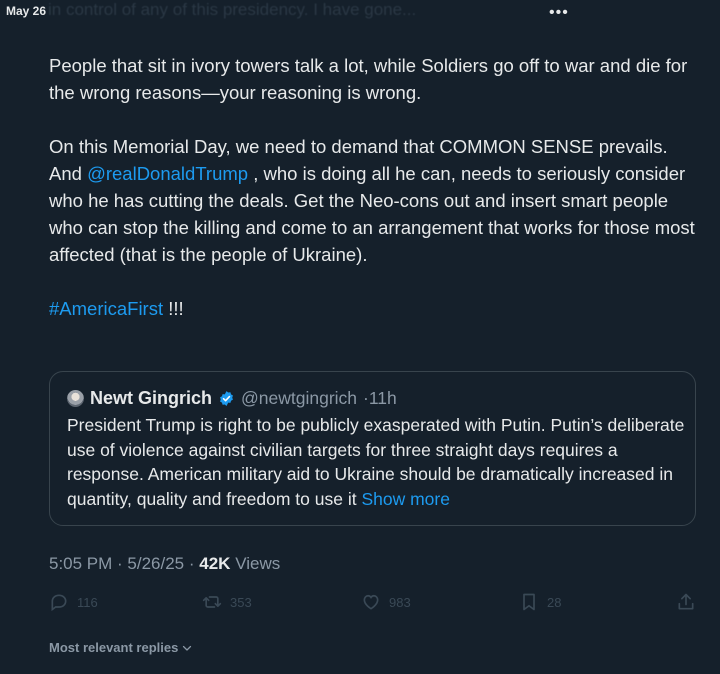 This screenshot has height=674, width=720. Describe the element at coordinates (173, 308) in the screenshot. I see `hashtag-suffix: !!!` at that location.